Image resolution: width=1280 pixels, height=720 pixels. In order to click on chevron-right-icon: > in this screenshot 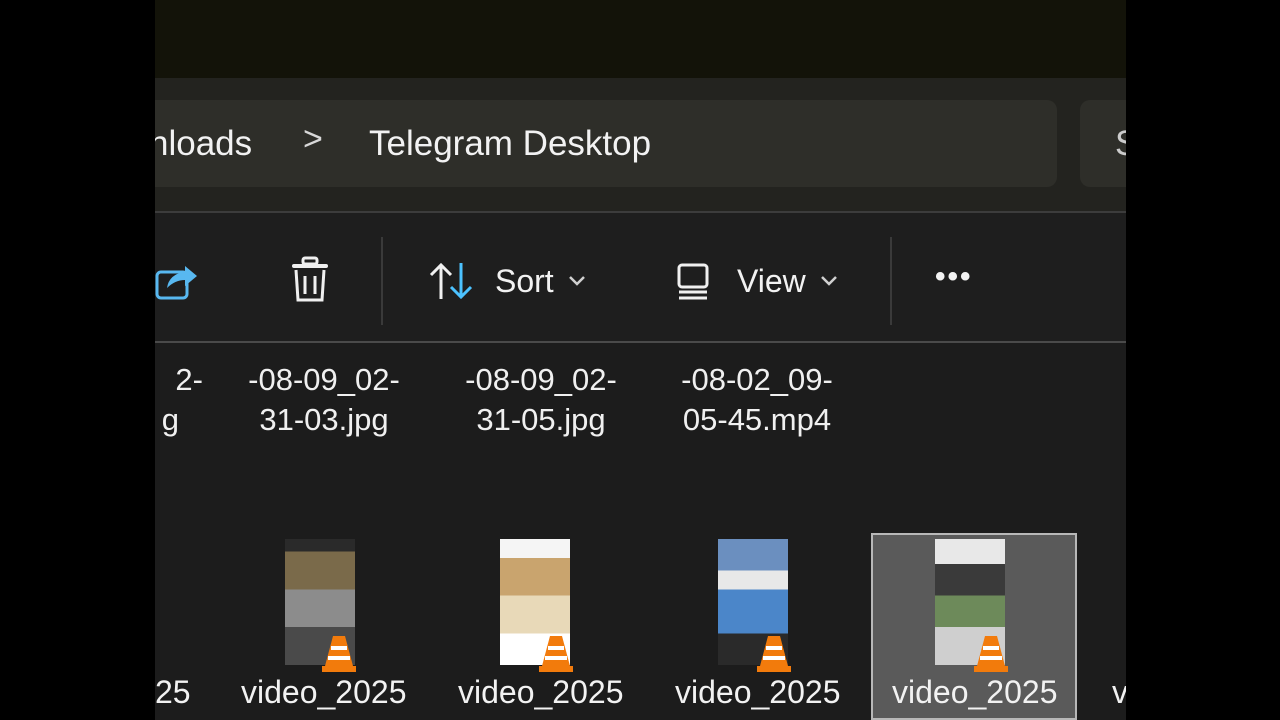, I will do `click(313, 139)`.